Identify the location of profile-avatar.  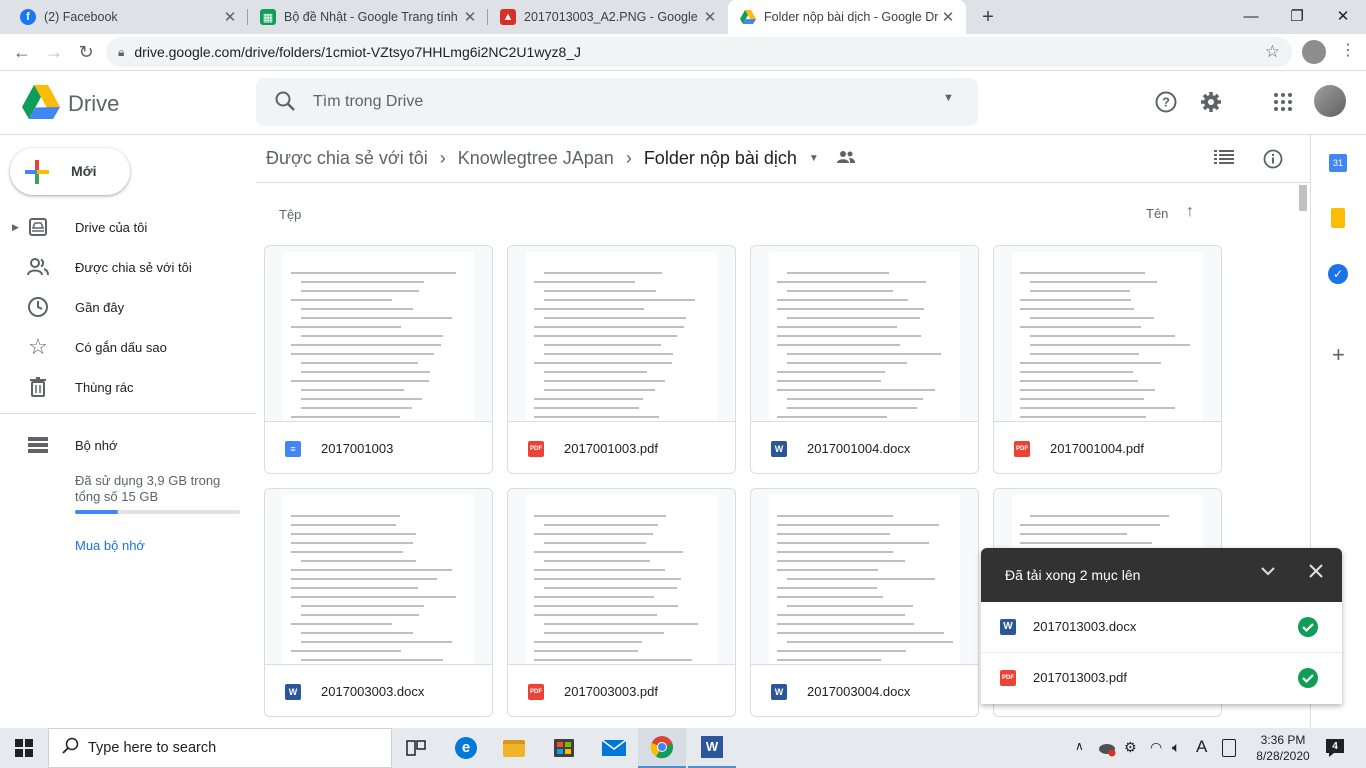
(1314, 52).